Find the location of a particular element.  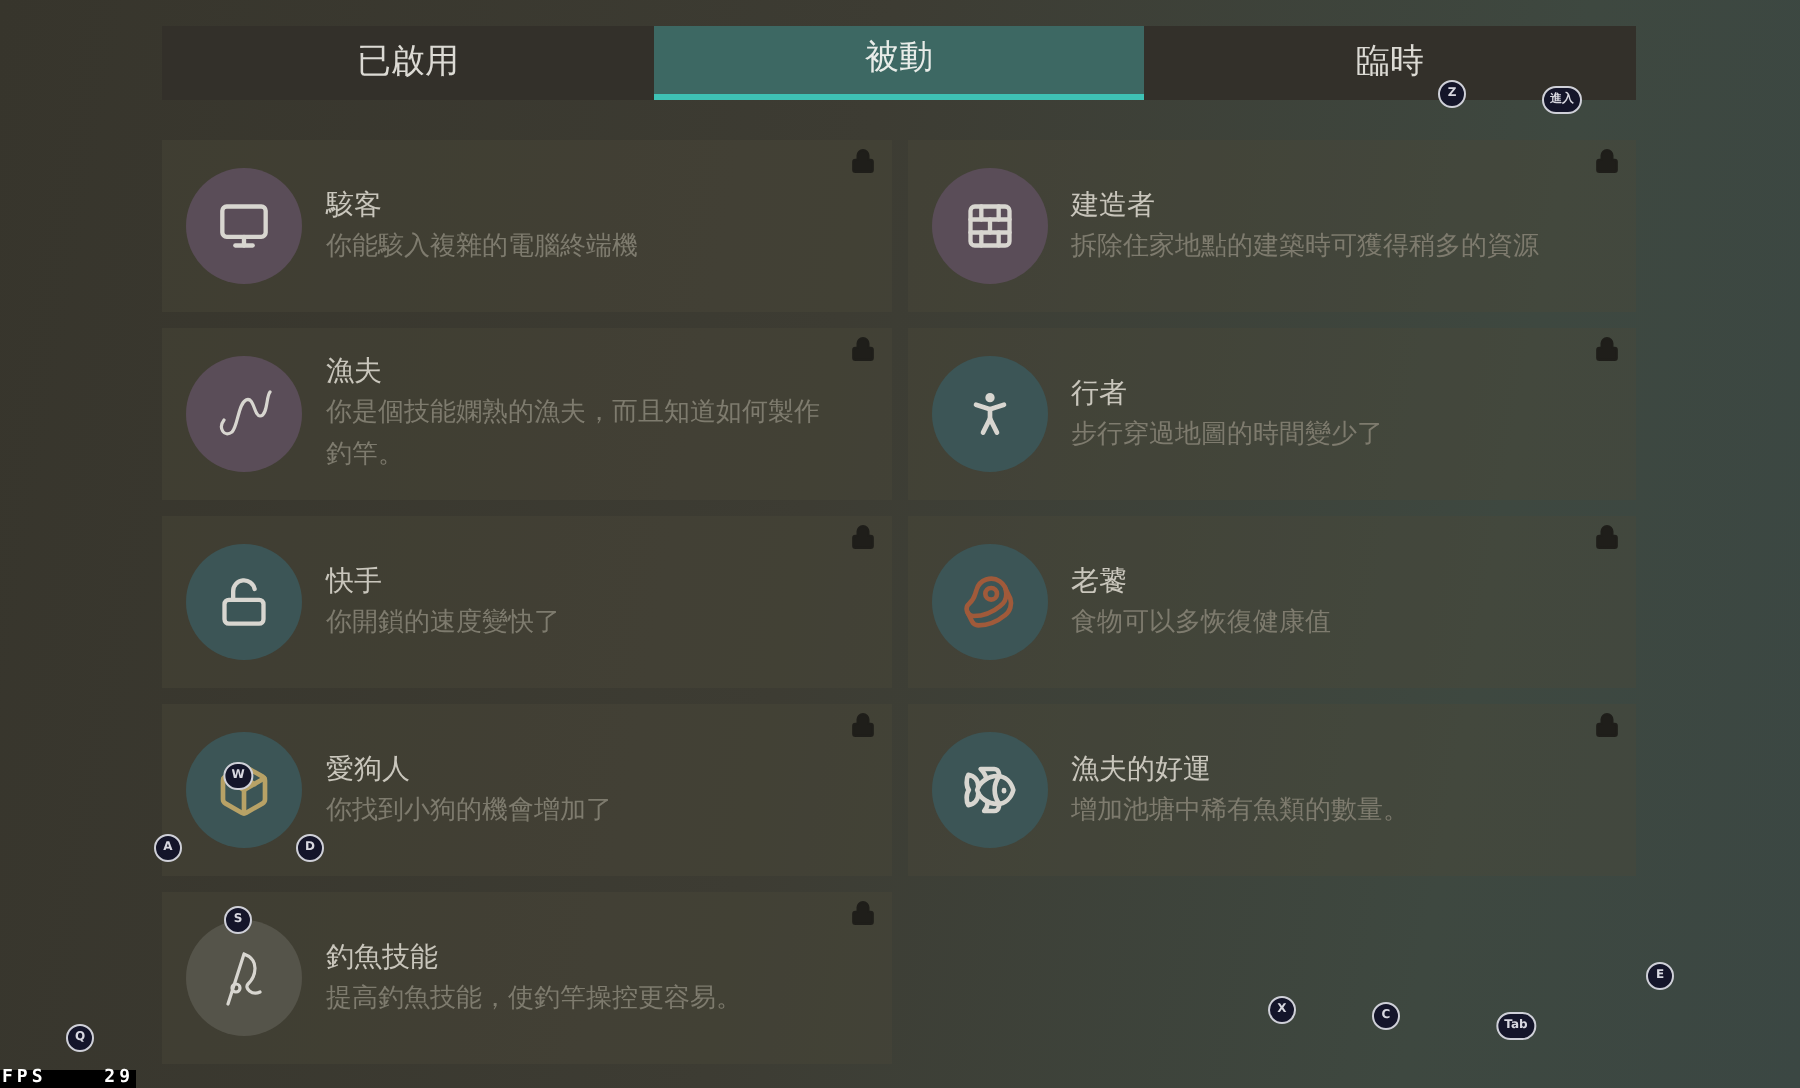

perk-description: 步行穿過地圖的時間變少了 is located at coordinates (1228, 435).